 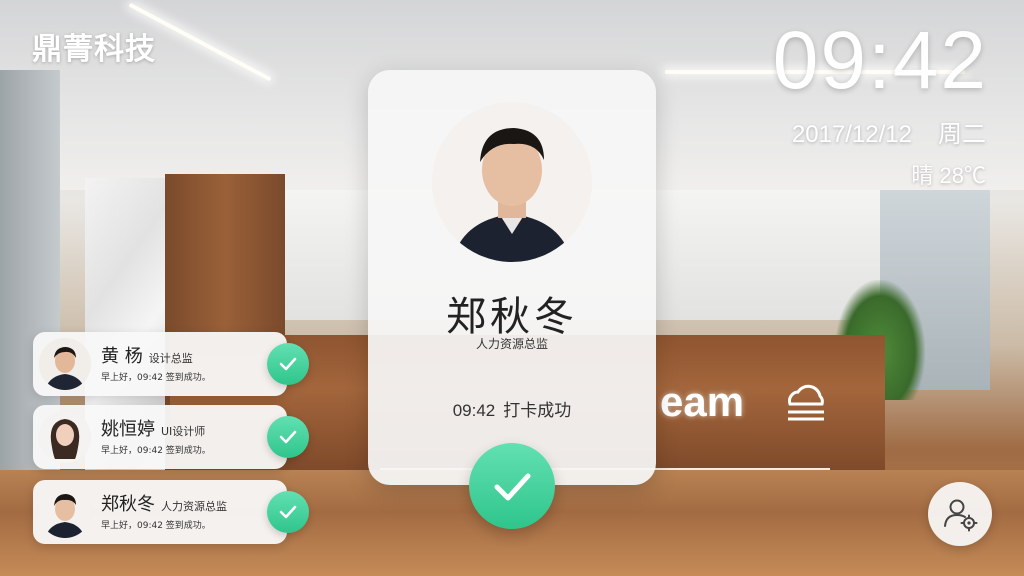 I want to click on clock-time: 09:42, so click(x=880, y=60).